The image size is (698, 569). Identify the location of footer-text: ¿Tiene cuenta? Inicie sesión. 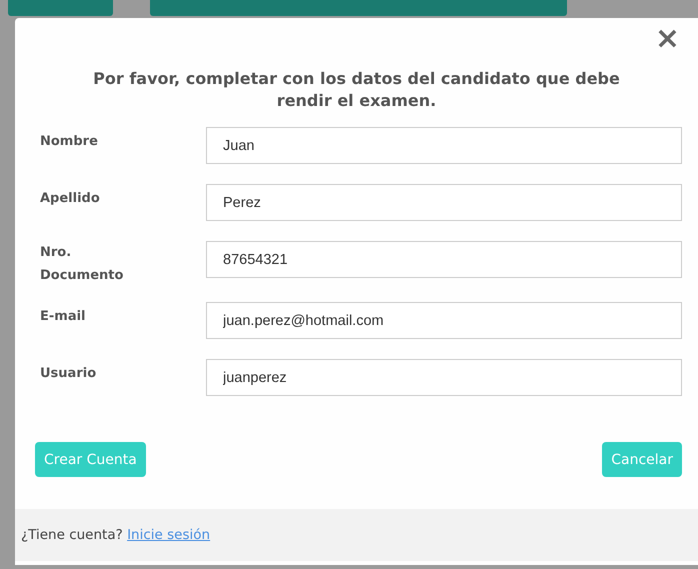
(115, 535).